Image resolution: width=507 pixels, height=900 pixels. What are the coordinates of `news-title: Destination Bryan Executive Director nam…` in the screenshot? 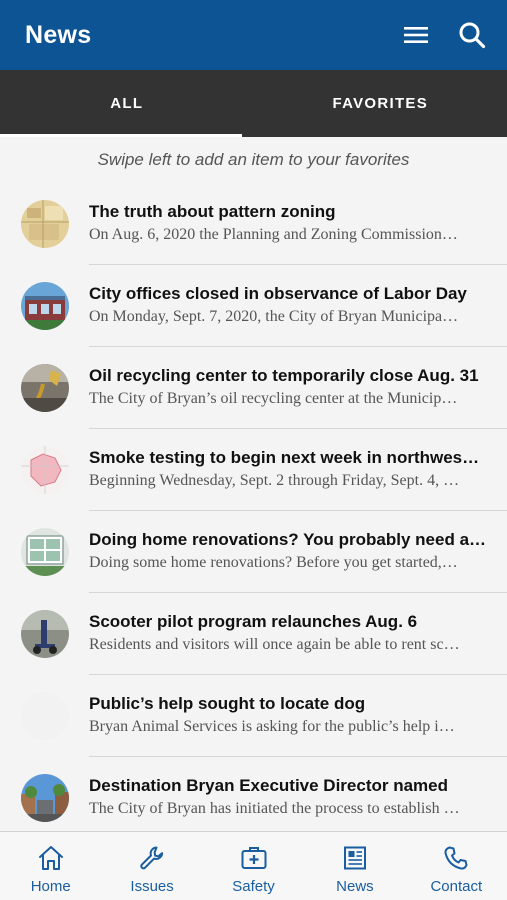 It's located at (269, 785).